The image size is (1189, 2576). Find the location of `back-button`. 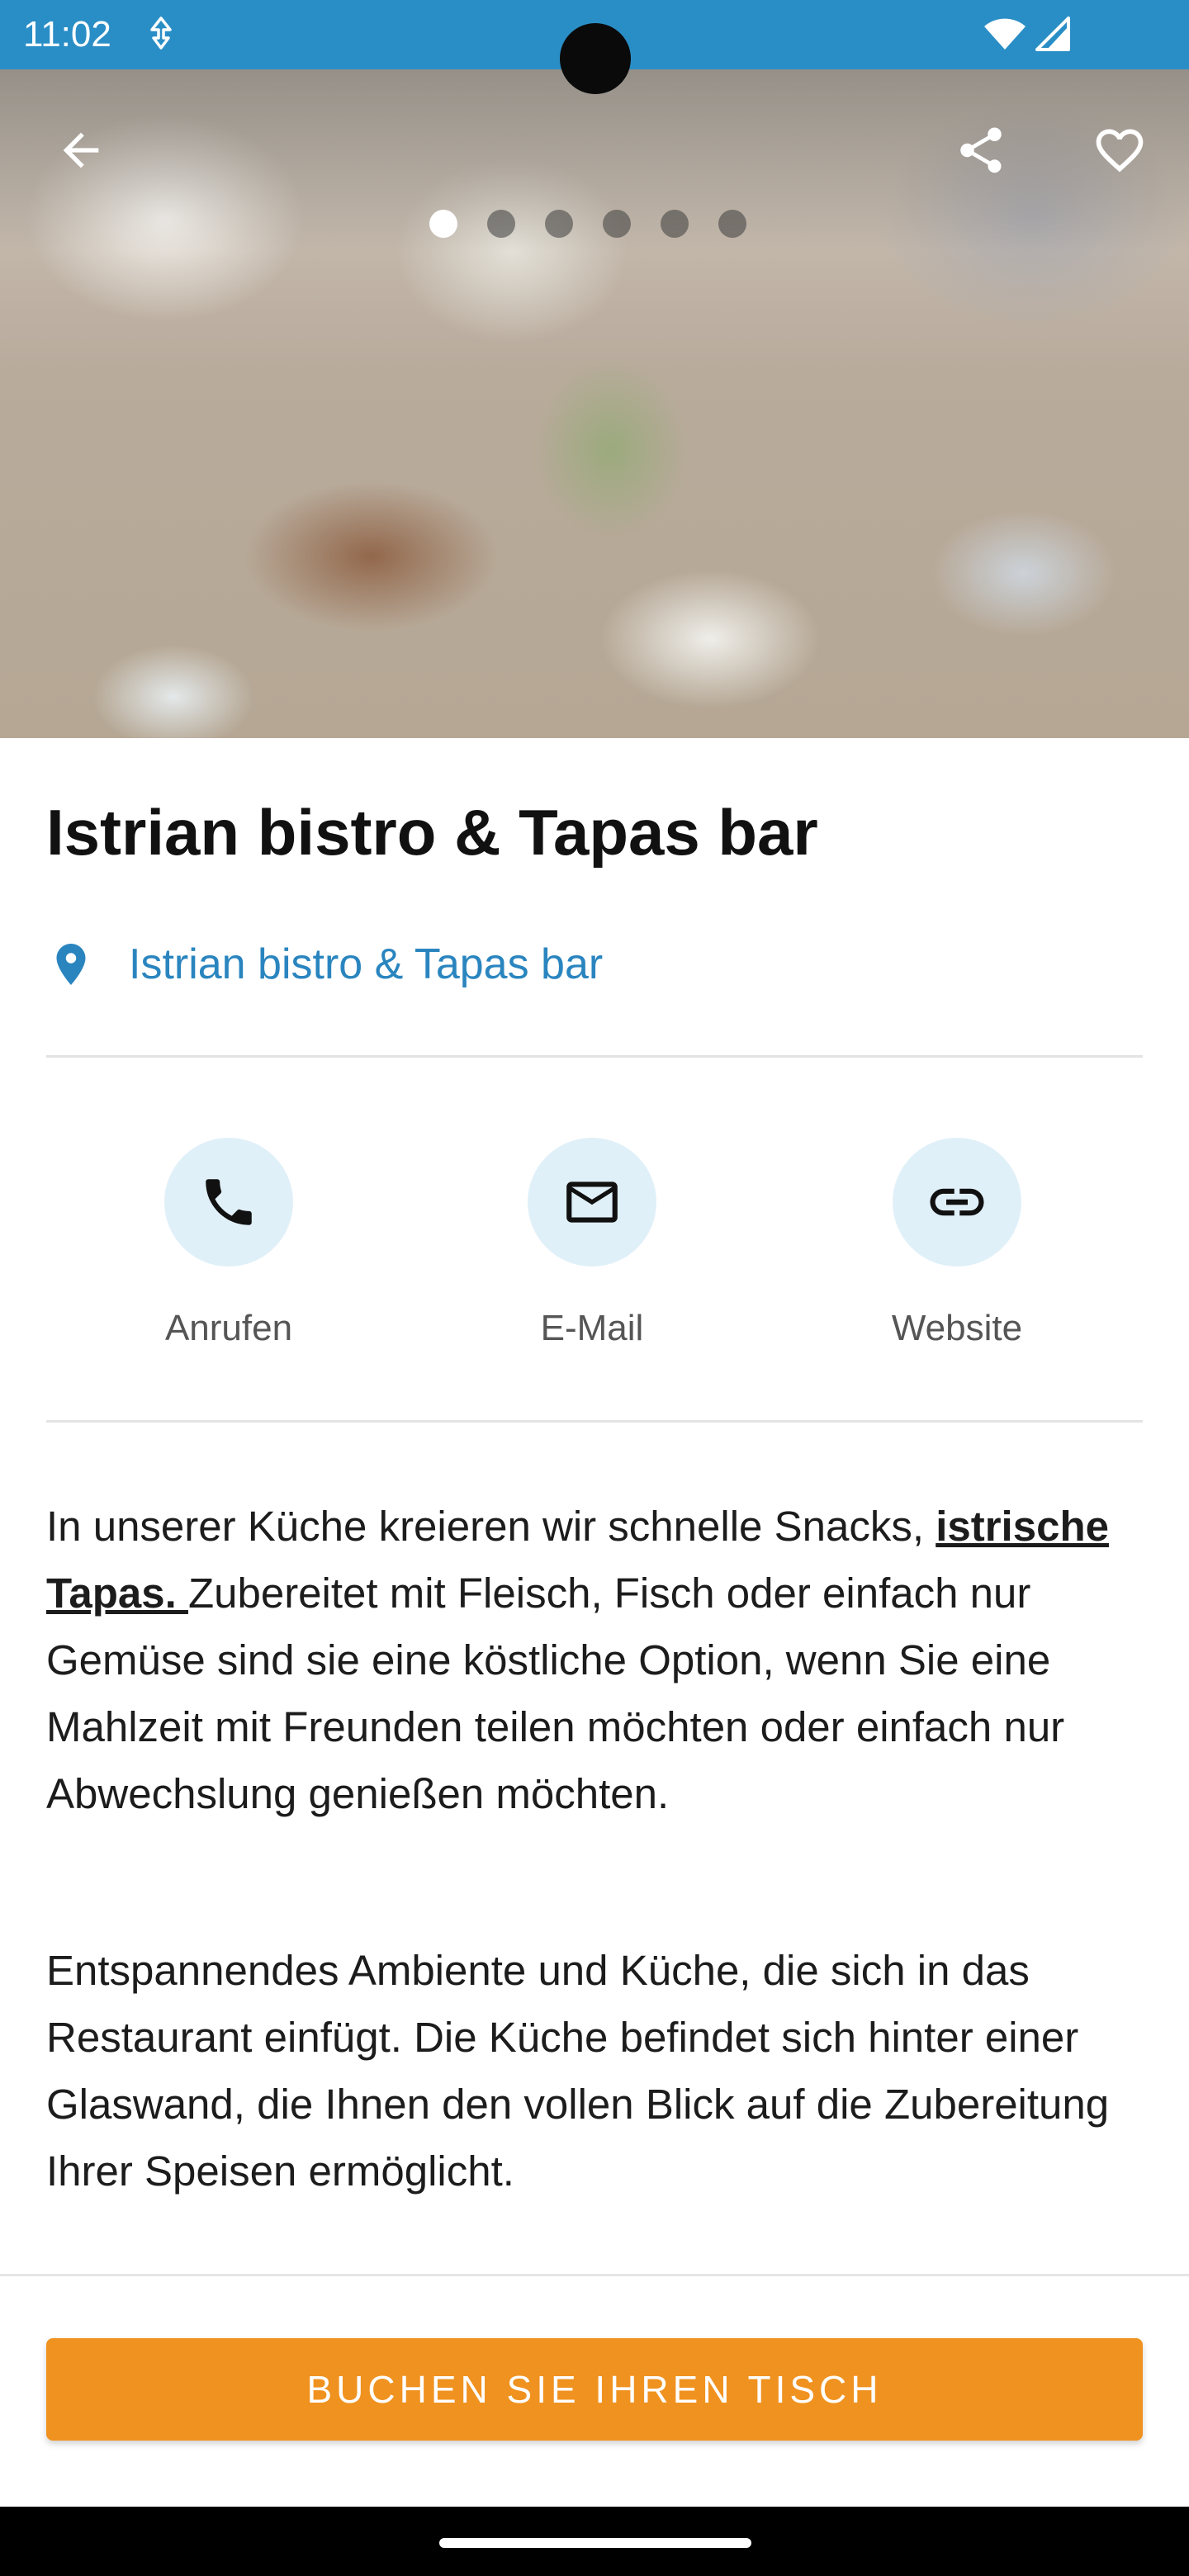

back-button is located at coordinates (81, 150).